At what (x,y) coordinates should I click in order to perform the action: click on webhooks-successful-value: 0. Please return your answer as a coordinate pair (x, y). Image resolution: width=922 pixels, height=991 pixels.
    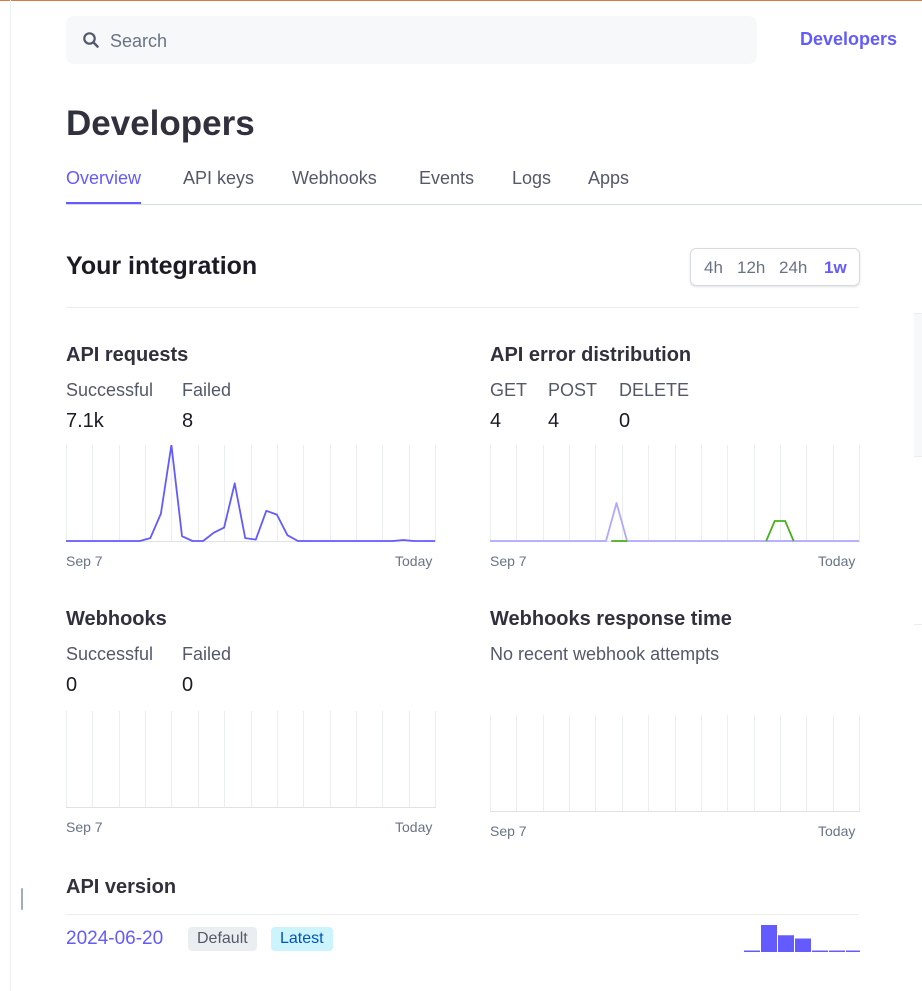
    Looking at the image, I should click on (72, 685).